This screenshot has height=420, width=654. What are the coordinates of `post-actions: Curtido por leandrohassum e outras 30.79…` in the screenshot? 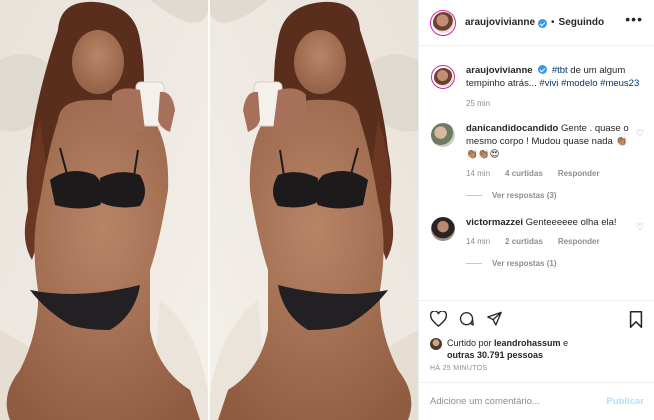 It's located at (536, 335).